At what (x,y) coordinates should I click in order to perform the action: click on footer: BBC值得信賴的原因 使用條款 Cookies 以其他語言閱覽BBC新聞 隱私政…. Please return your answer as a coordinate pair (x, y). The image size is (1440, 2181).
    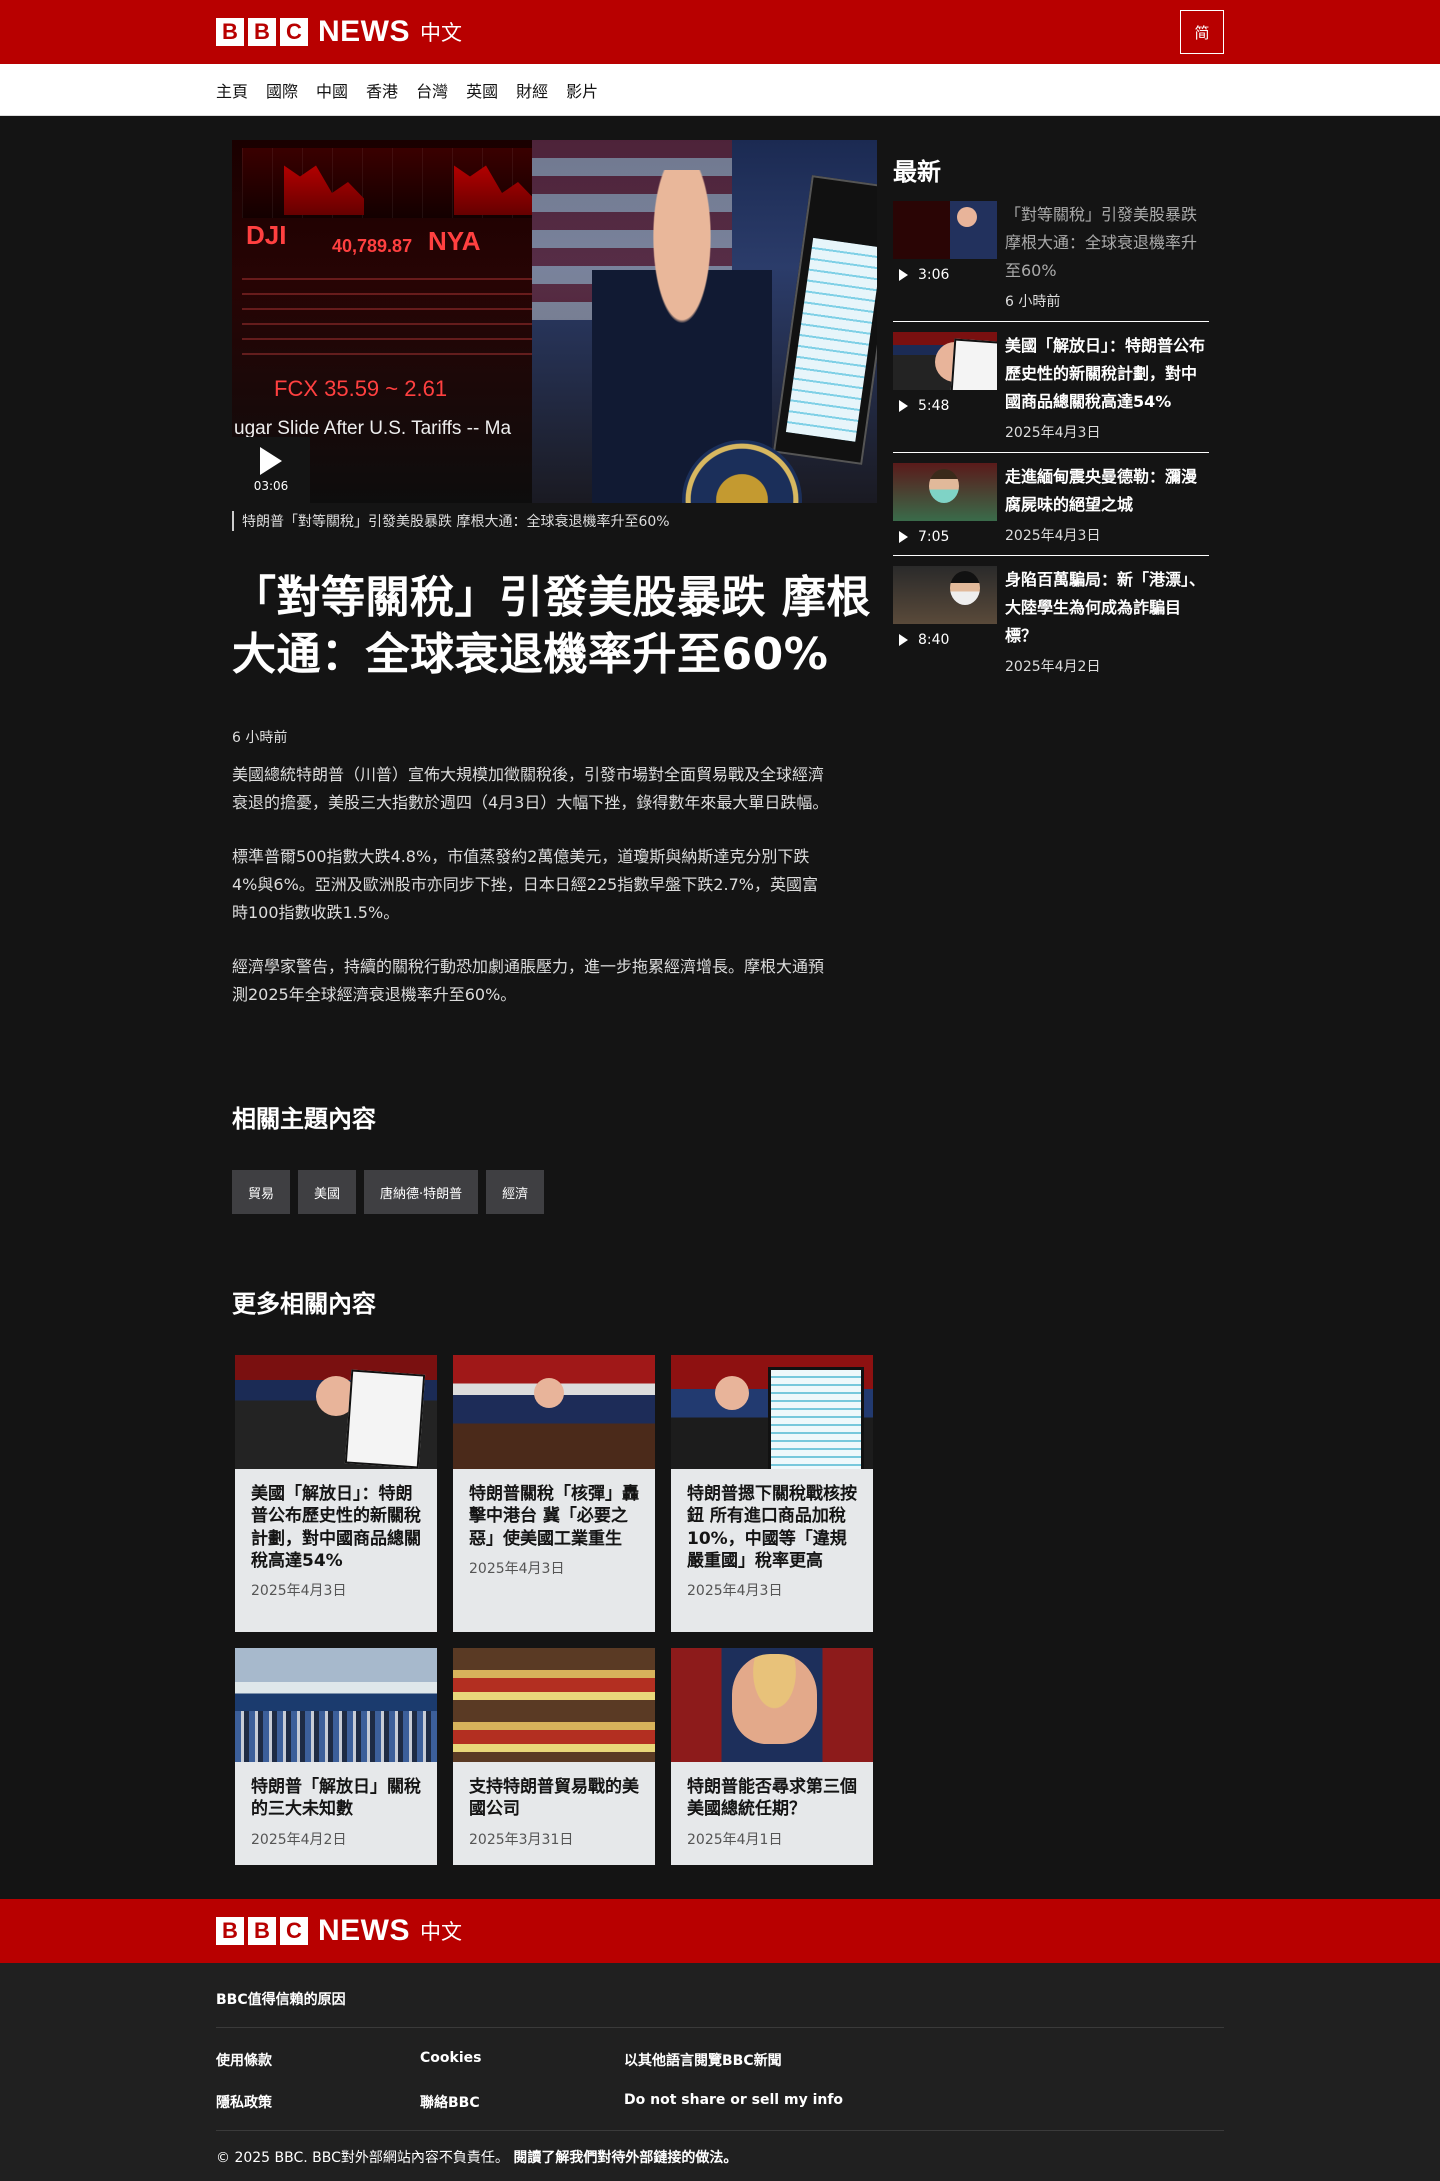
    Looking at the image, I should click on (720, 2071).